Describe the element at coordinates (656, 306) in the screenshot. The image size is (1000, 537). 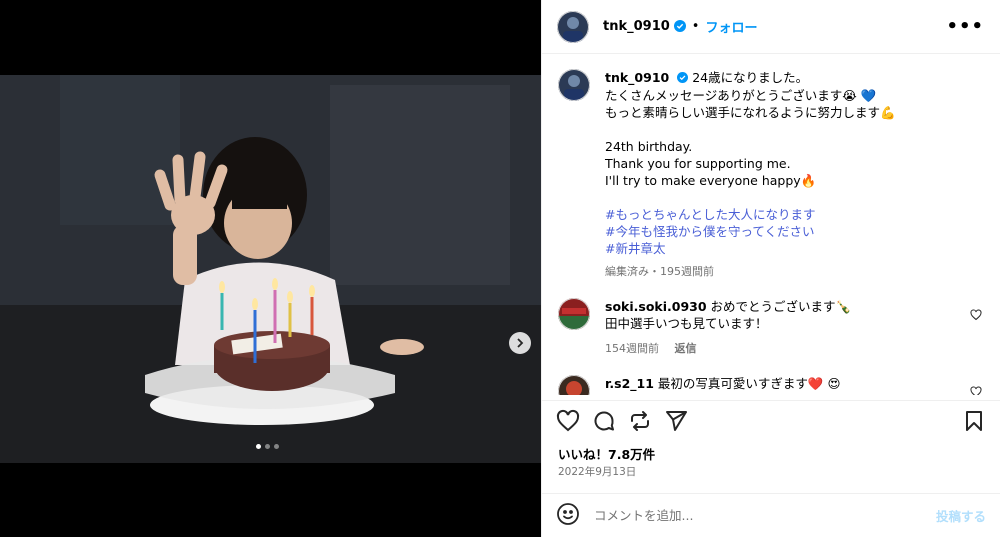
I see `commenter-username: soki.soki.0930` at that location.